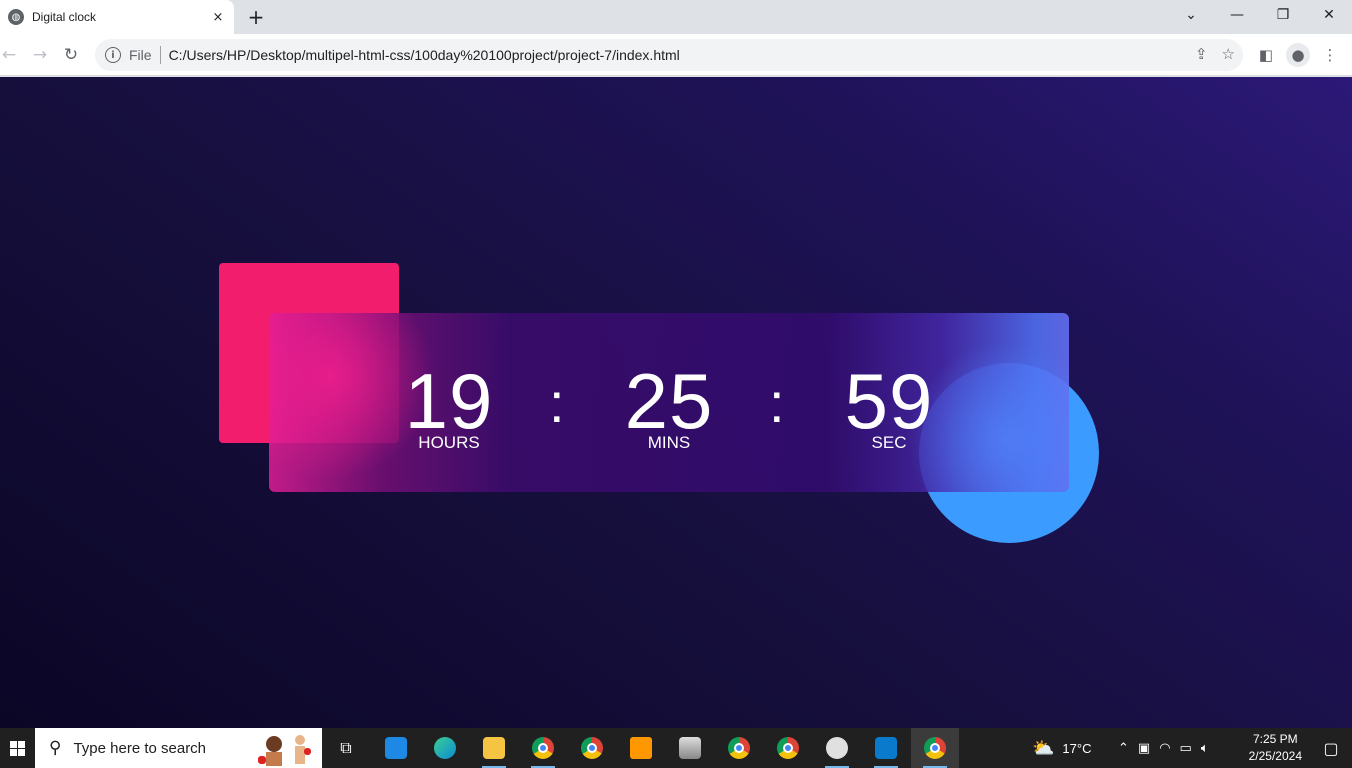 This screenshot has width=1352, height=768. I want to click on vscode-icon, so click(886, 748).